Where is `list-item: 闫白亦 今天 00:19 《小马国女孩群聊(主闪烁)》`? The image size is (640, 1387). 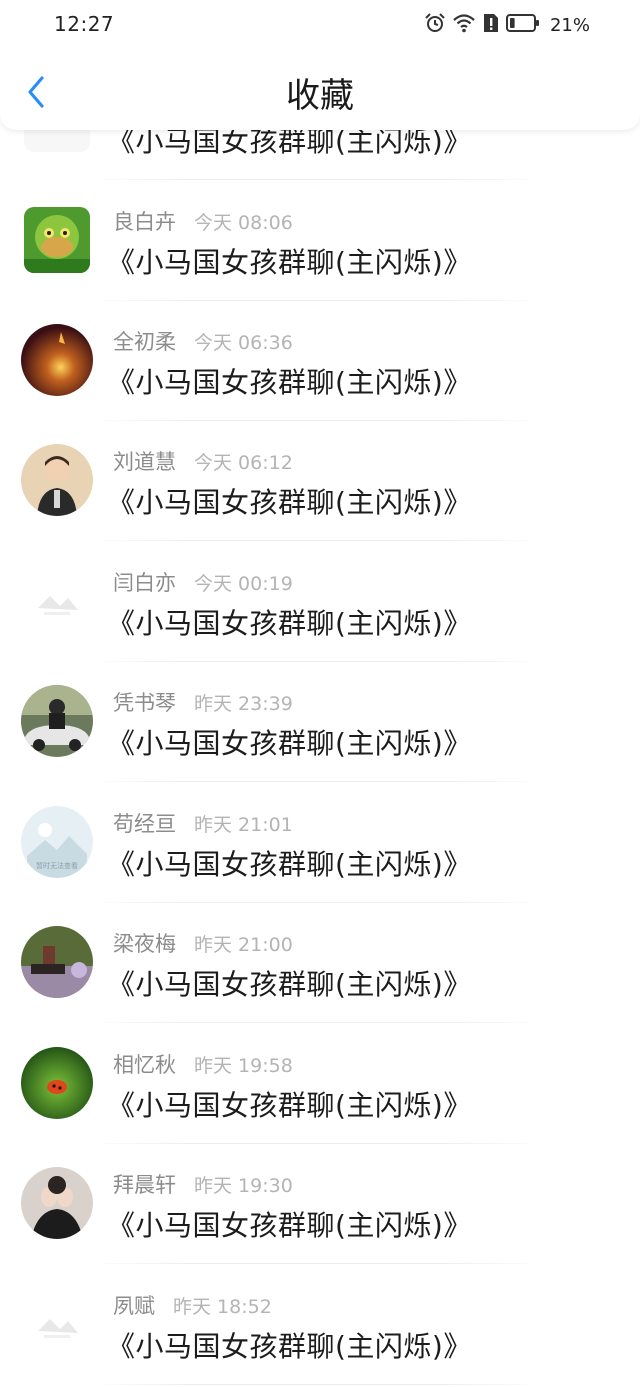 list-item: 闫白亦 今天 00:19 《小马国女孩群聊(主闪烁)》 is located at coordinates (320, 602).